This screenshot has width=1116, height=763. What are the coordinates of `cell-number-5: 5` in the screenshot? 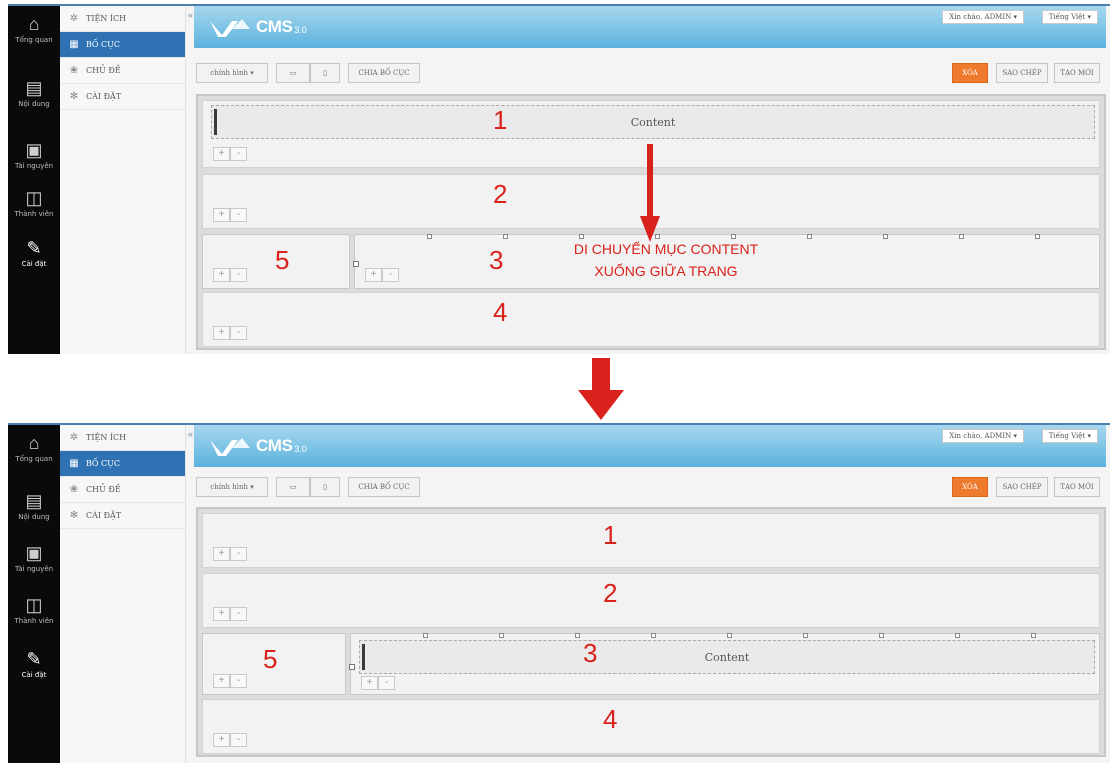 It's located at (282, 260).